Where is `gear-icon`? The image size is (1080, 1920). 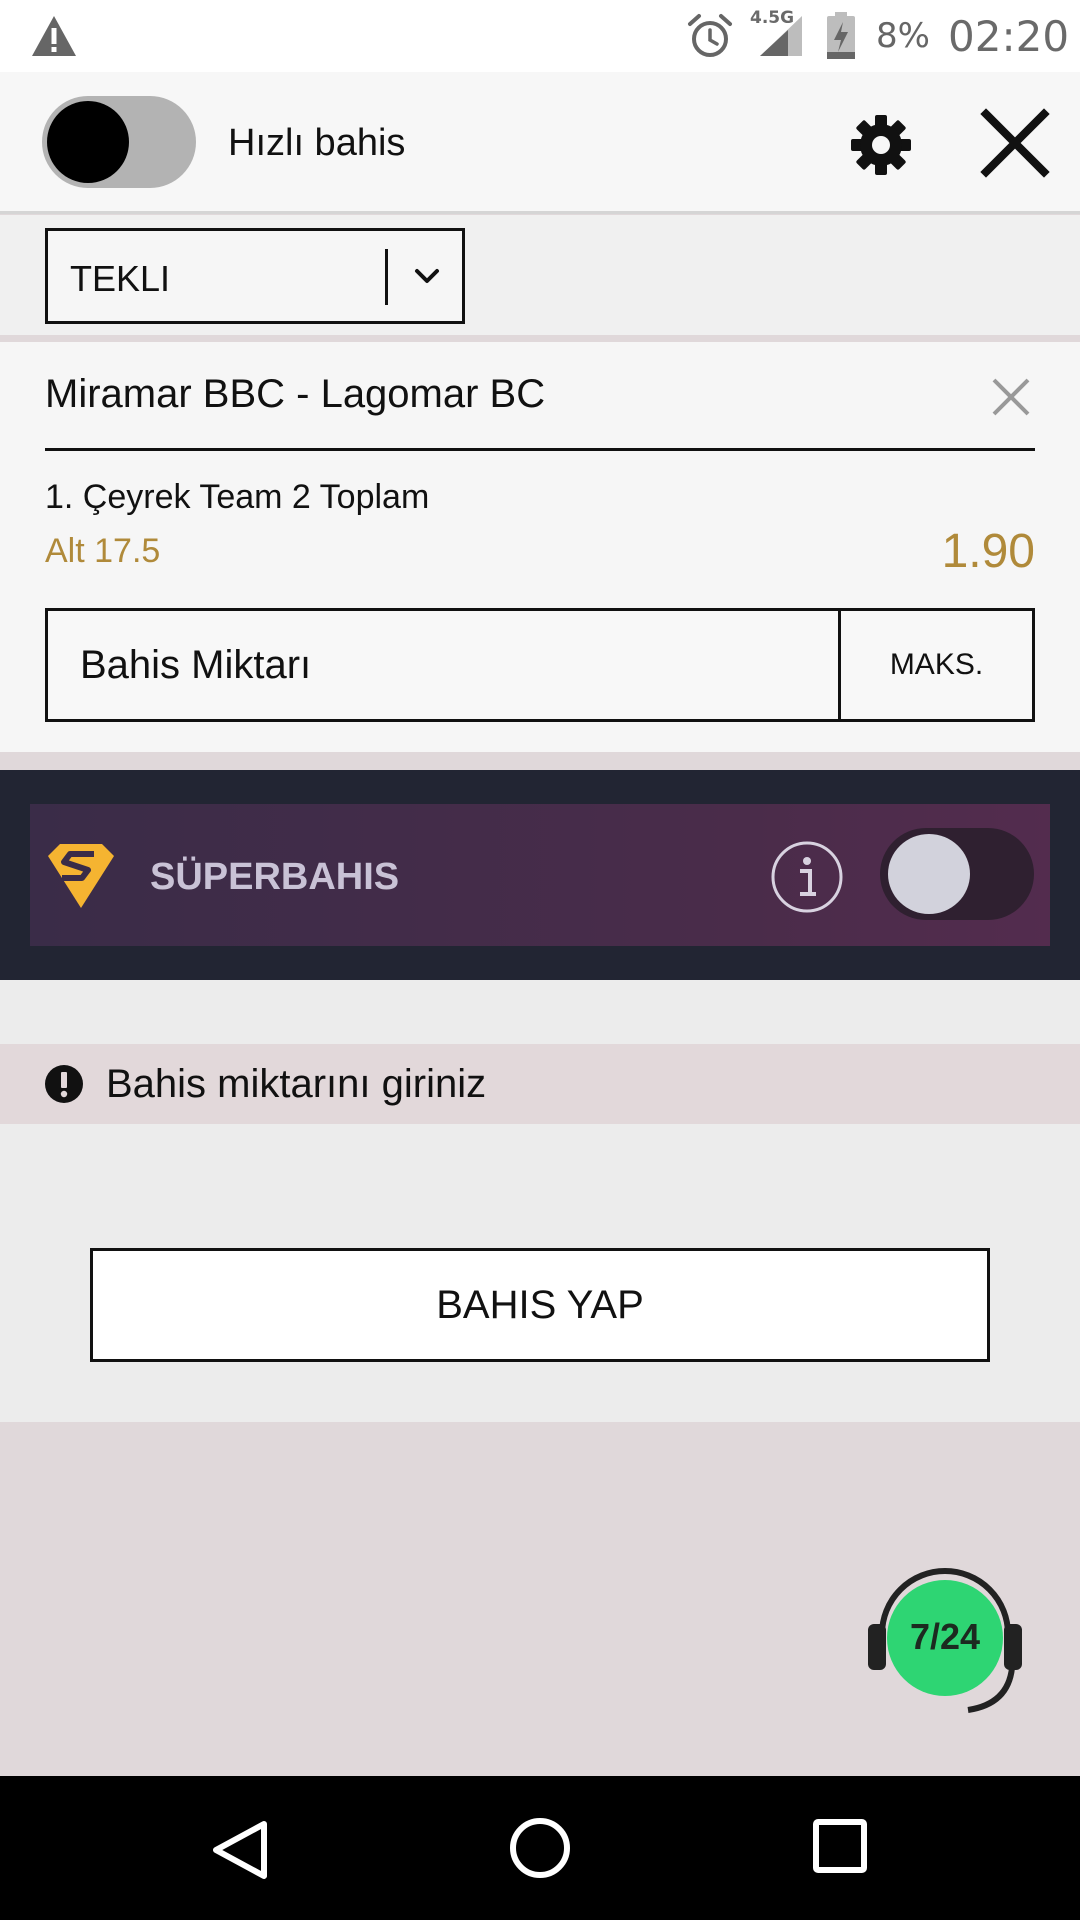 gear-icon is located at coordinates (881, 145).